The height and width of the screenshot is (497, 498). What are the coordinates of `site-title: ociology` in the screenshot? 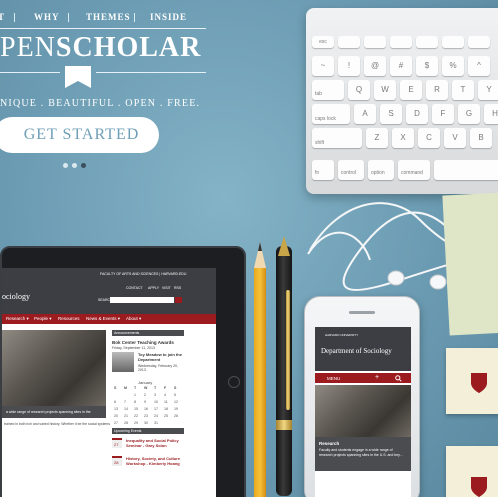 It's located at (16, 296).